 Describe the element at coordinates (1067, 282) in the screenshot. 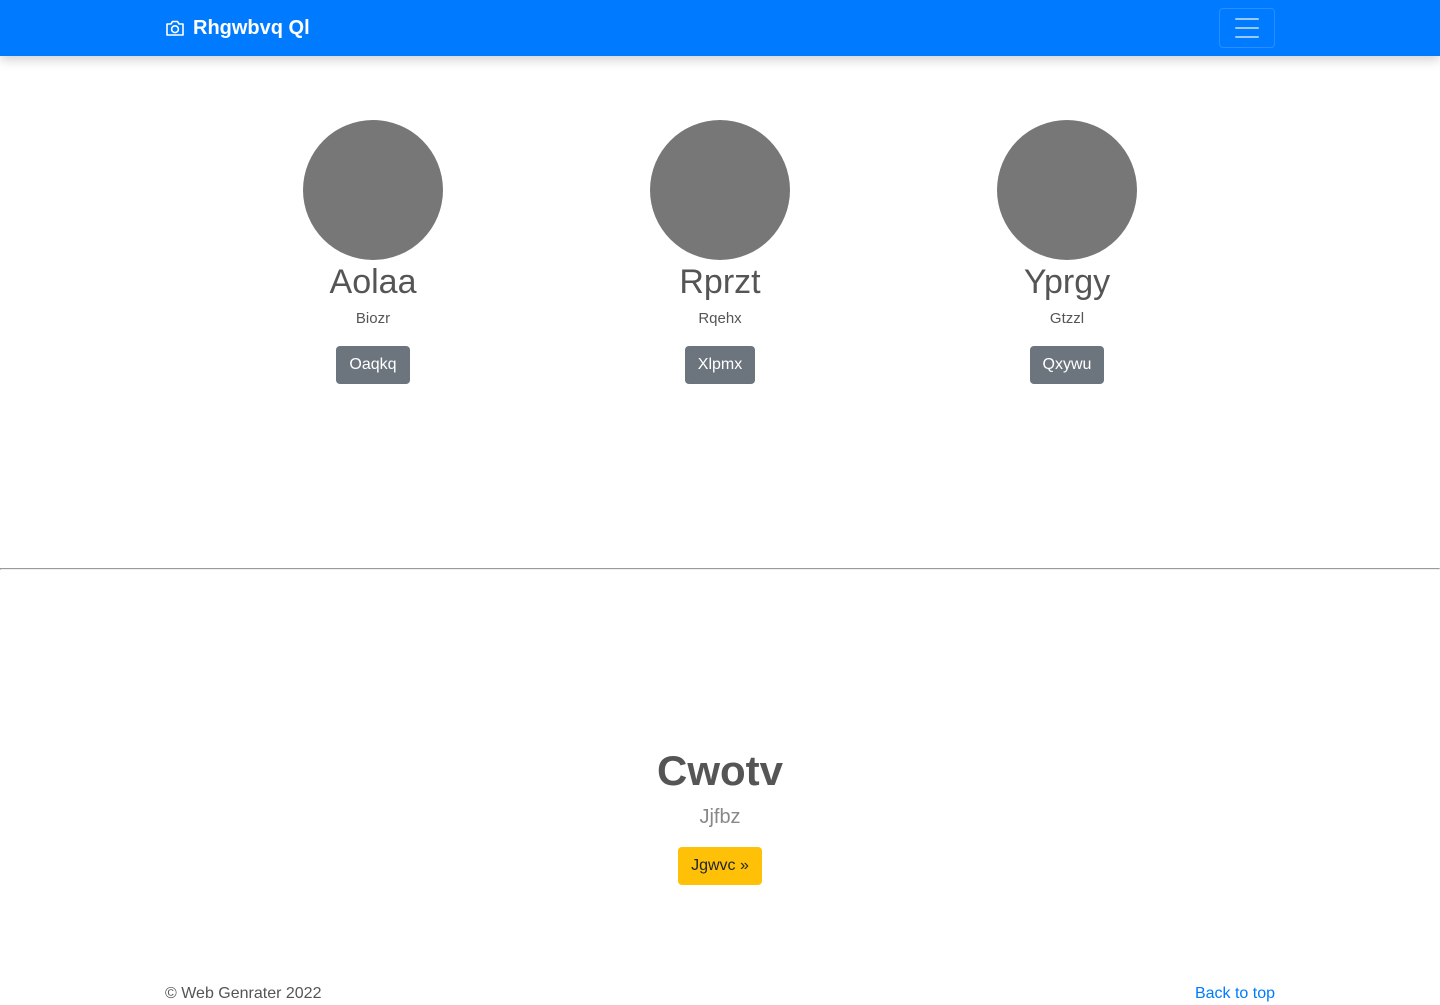

I see `person-name: Yprgy` at that location.